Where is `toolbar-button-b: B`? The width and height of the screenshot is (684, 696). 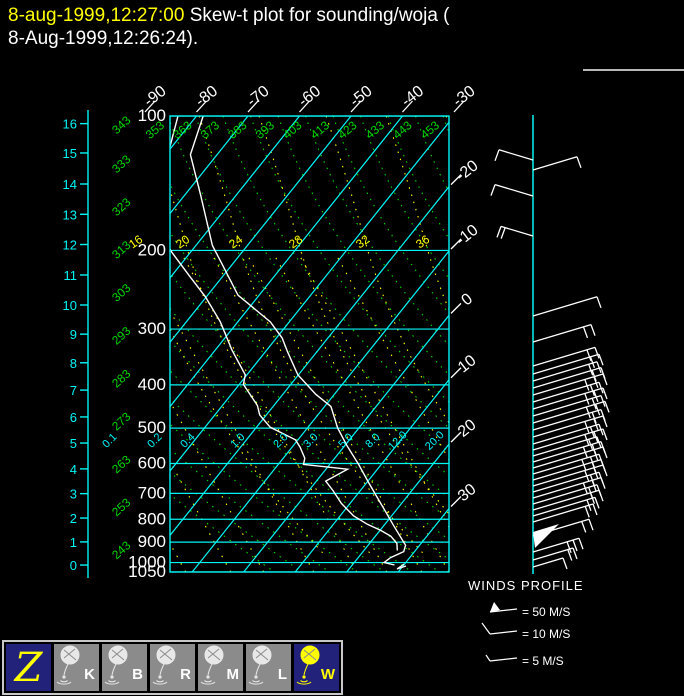 toolbar-button-b: B is located at coordinates (124, 667).